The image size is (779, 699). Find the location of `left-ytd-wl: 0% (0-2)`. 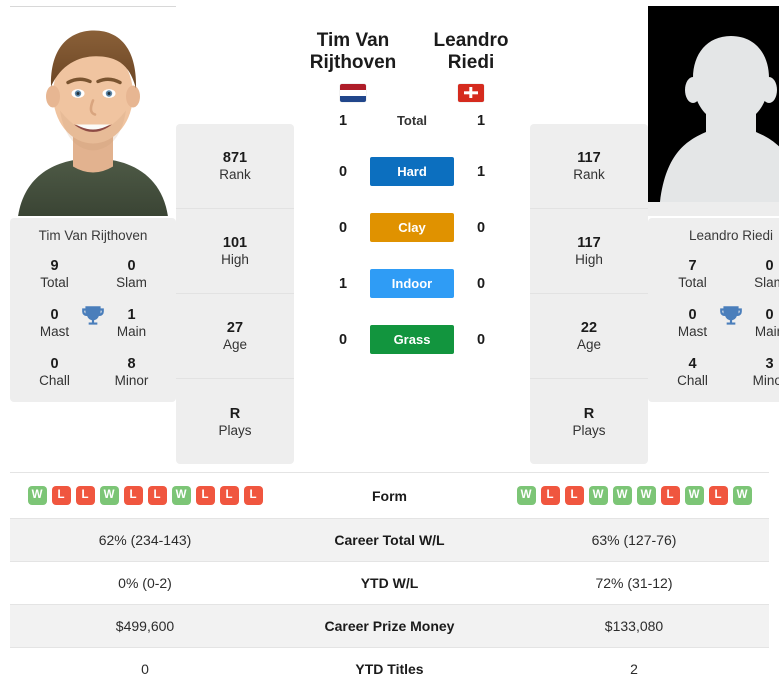

left-ytd-wl: 0% (0-2) is located at coordinates (145, 583).